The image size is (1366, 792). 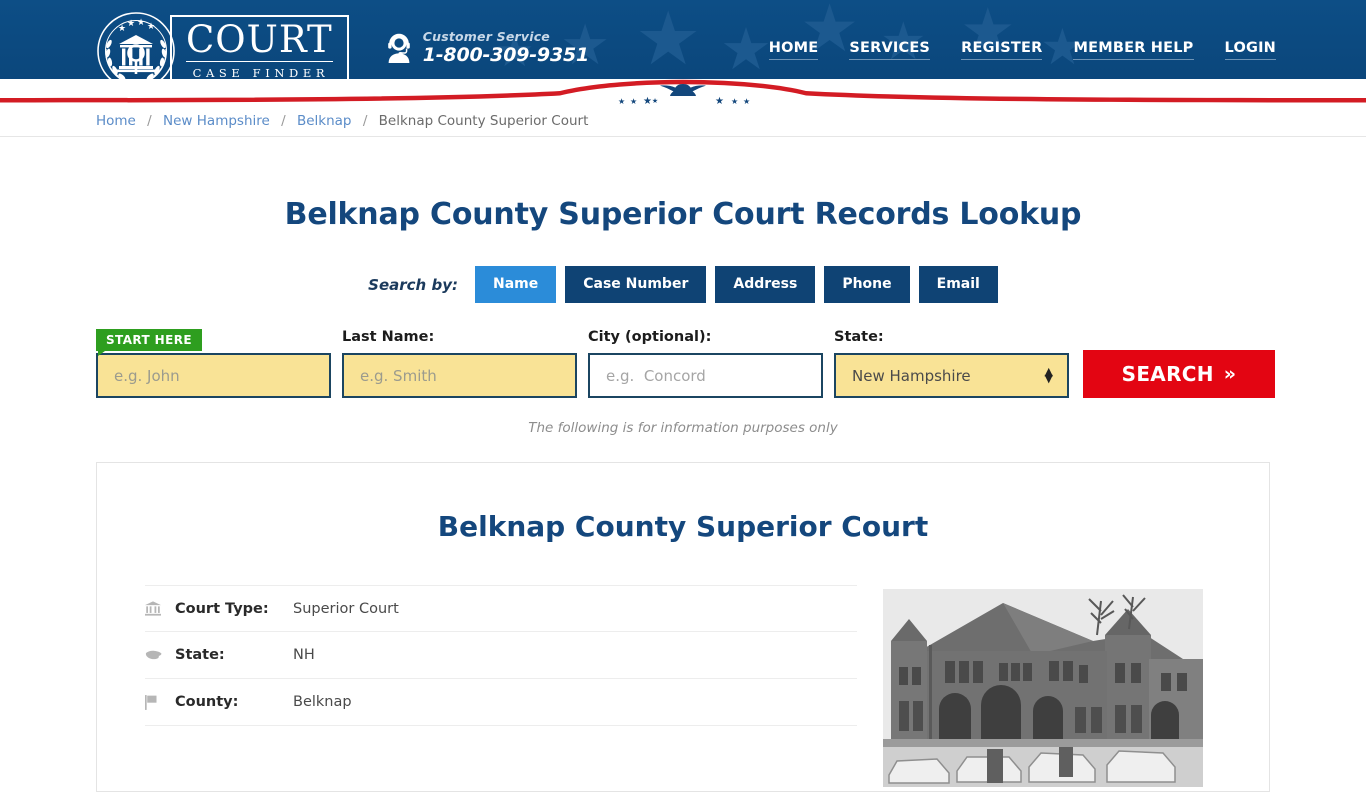 I want to click on search-button: SEARCH », so click(x=1179, y=374).